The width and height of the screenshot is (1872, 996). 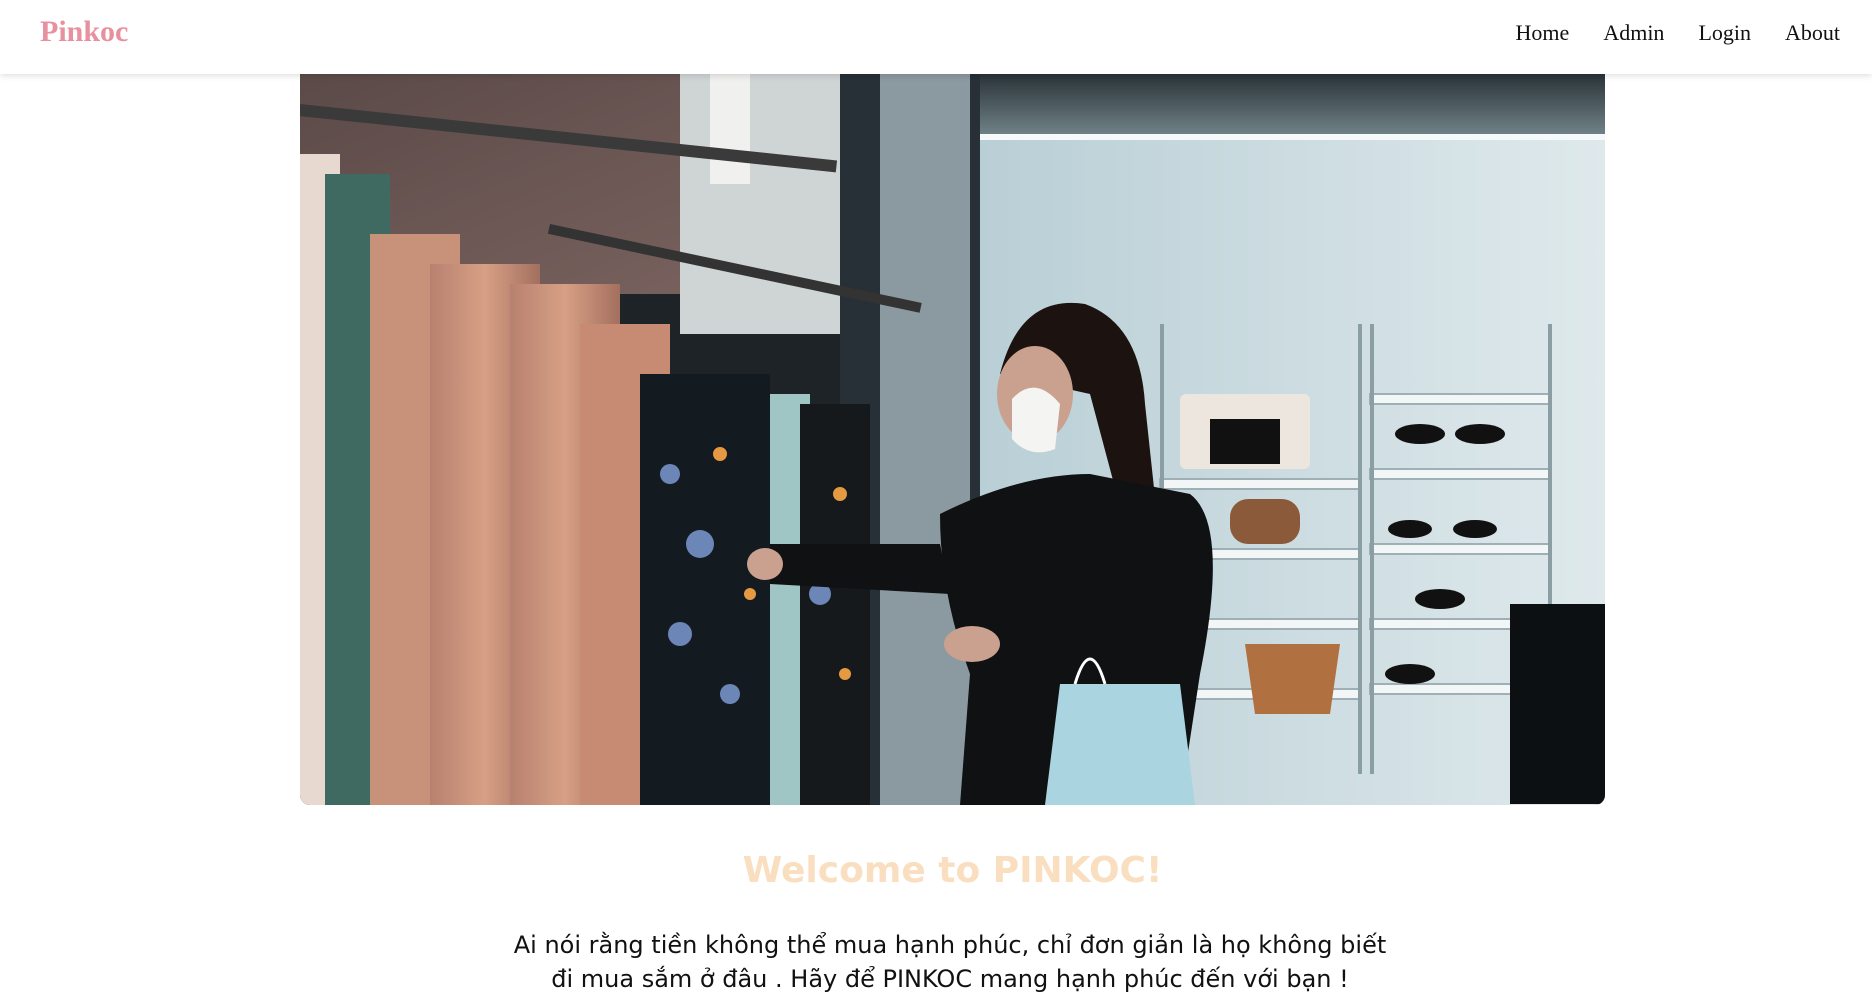 What do you see at coordinates (1812, 33) in the screenshot?
I see `nav-link-about: About` at bounding box center [1812, 33].